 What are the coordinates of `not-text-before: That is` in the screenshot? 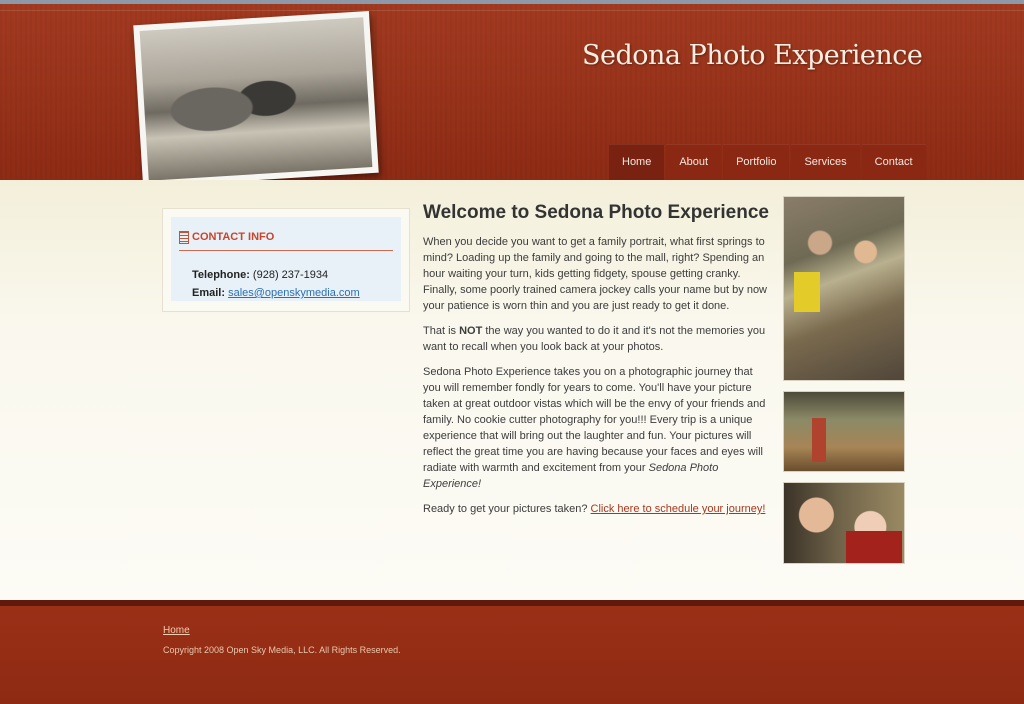 It's located at (441, 331).